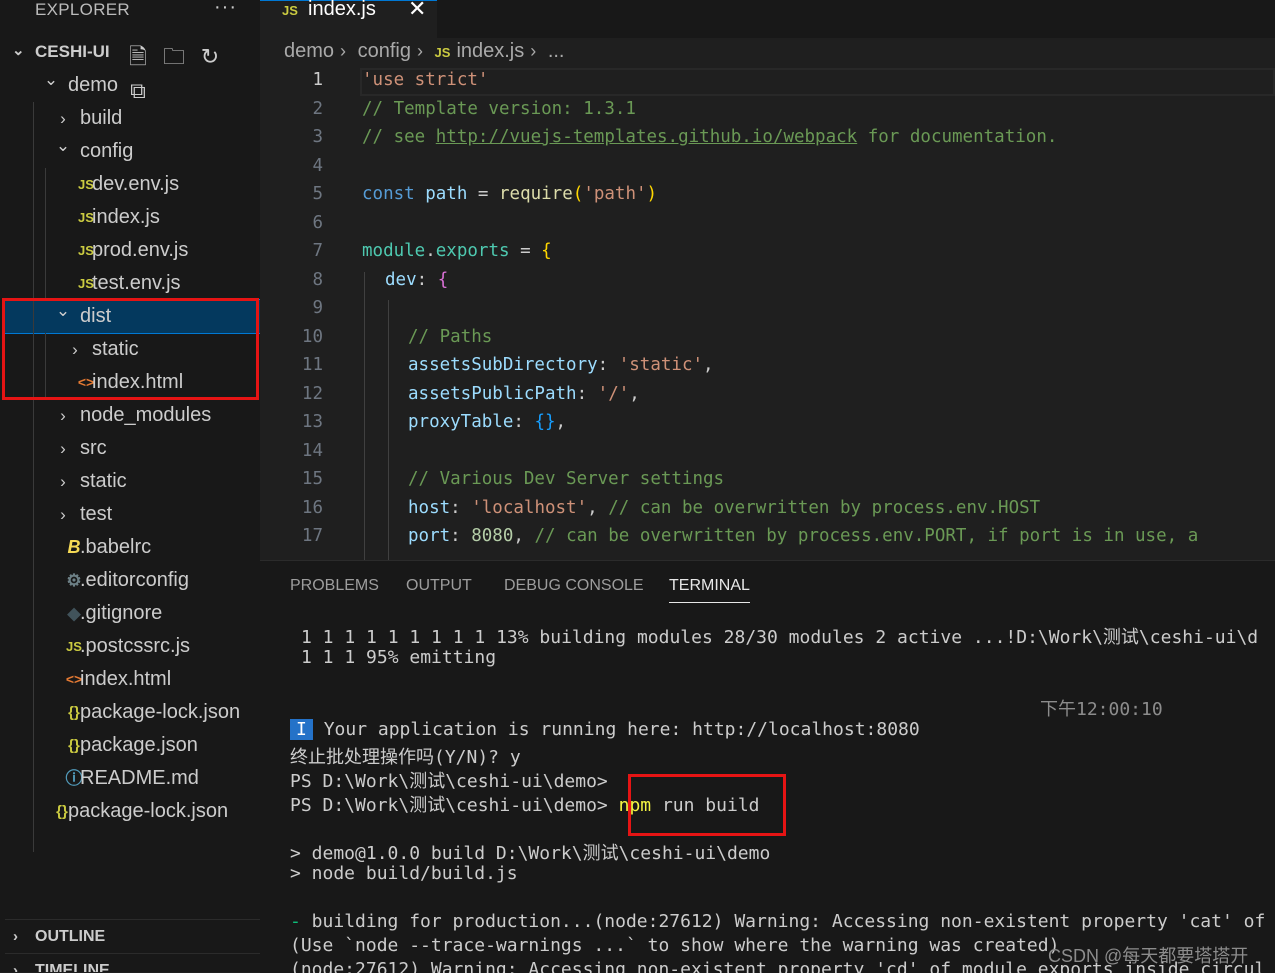 The image size is (1275, 973). What do you see at coordinates (317, 194) in the screenshot?
I see `line-number: 5` at bounding box center [317, 194].